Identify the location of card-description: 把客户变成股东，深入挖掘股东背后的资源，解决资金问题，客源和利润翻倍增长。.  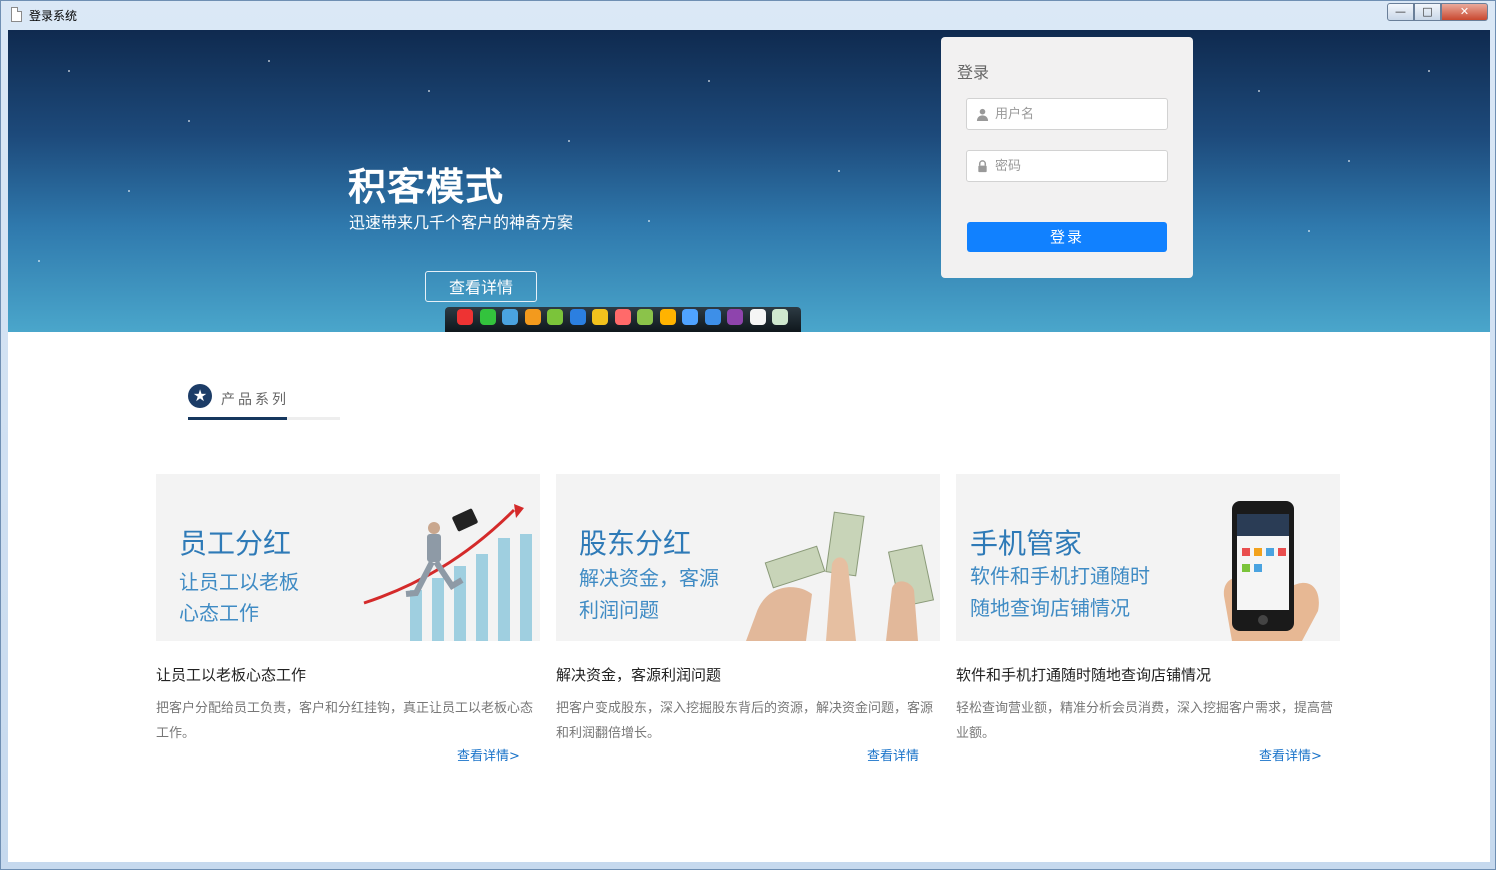
(745, 721).